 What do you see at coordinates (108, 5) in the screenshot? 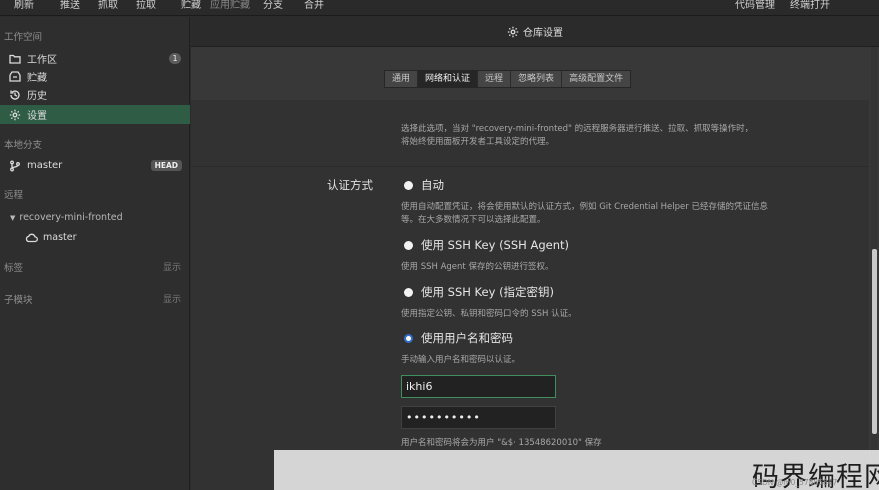
I see `fetch-button: 抓取` at bounding box center [108, 5].